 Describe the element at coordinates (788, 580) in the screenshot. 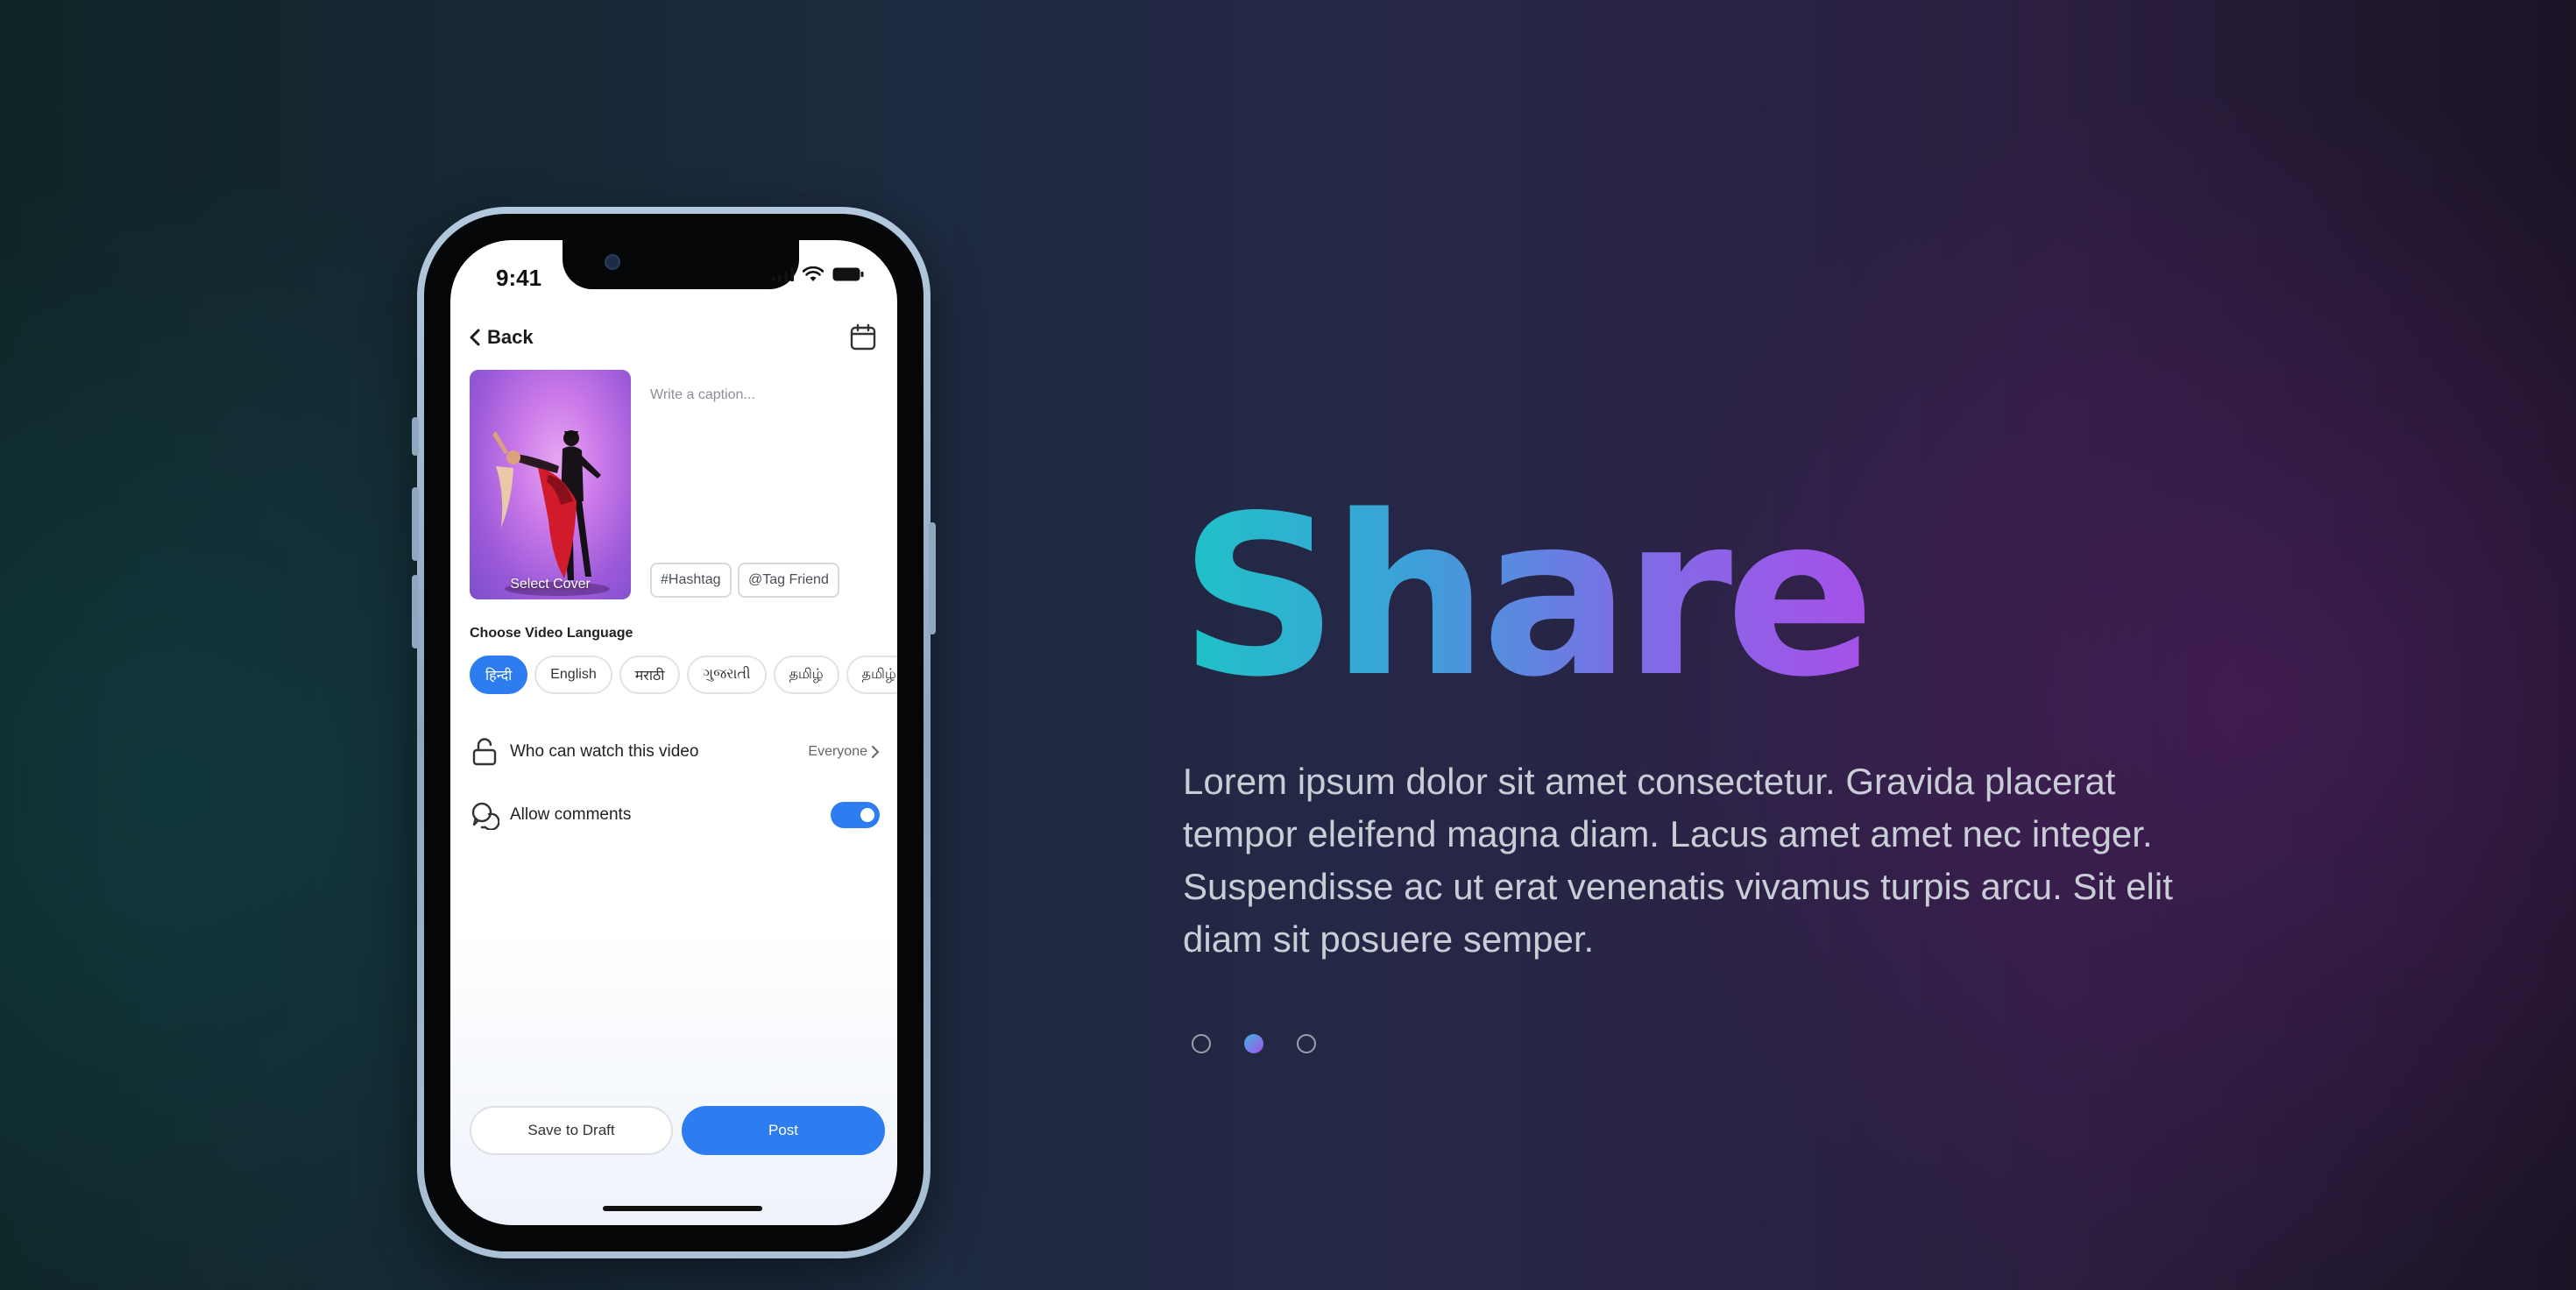

I see `tag-friend-button: @Tag Friend` at that location.